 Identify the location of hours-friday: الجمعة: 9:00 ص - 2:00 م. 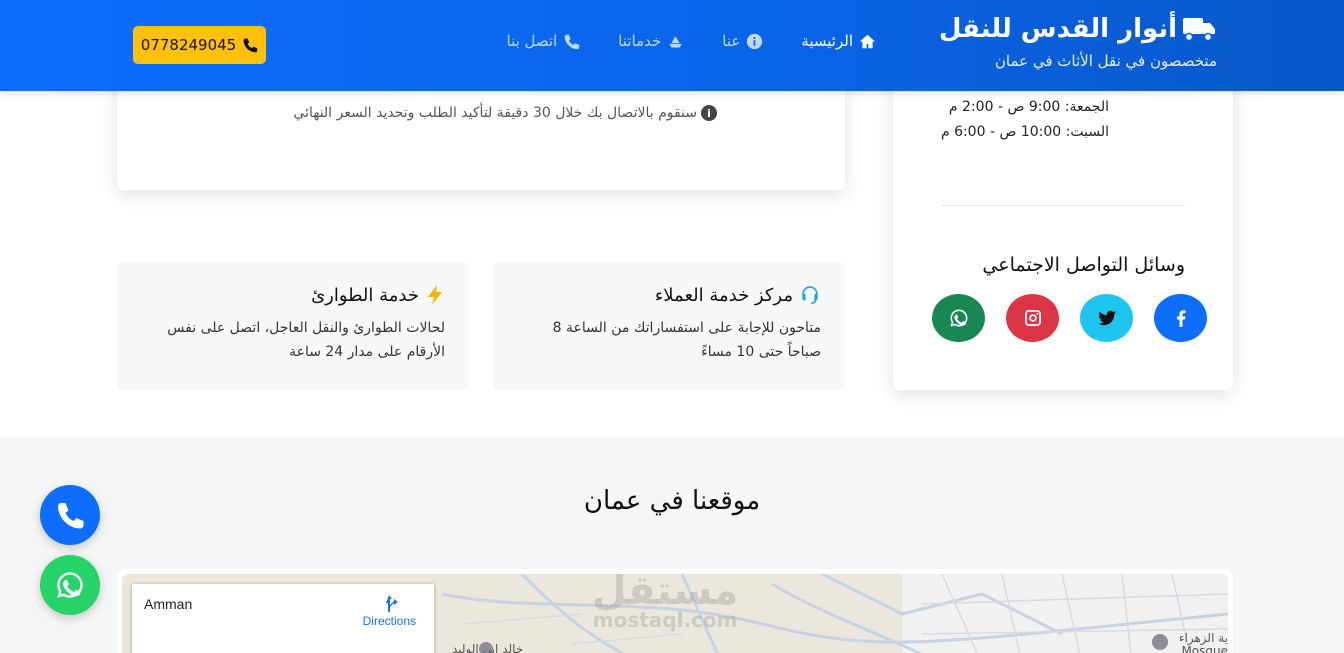
(1028, 107).